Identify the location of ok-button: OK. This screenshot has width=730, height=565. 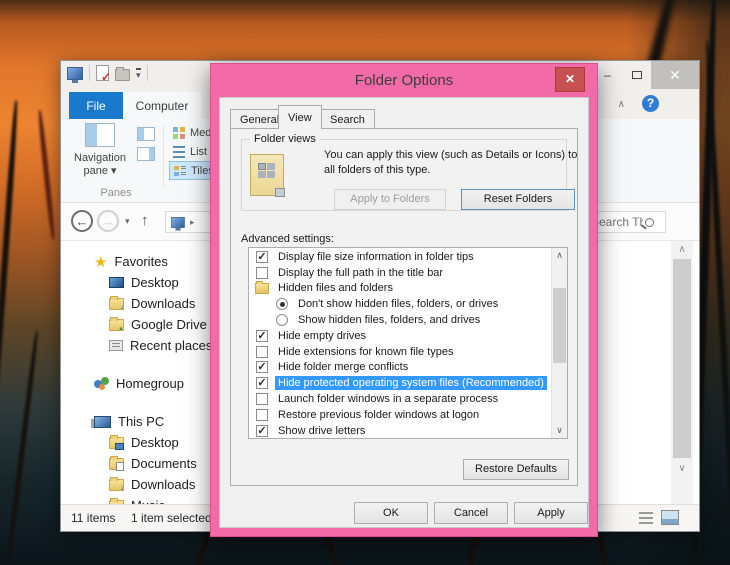
(391, 513).